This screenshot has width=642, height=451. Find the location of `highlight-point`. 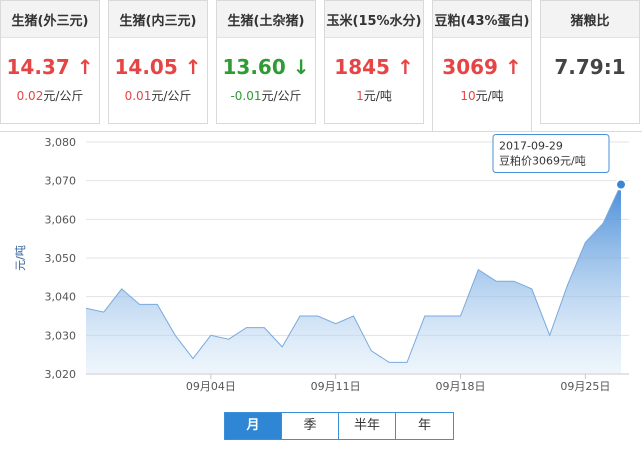

highlight-point is located at coordinates (621, 184).